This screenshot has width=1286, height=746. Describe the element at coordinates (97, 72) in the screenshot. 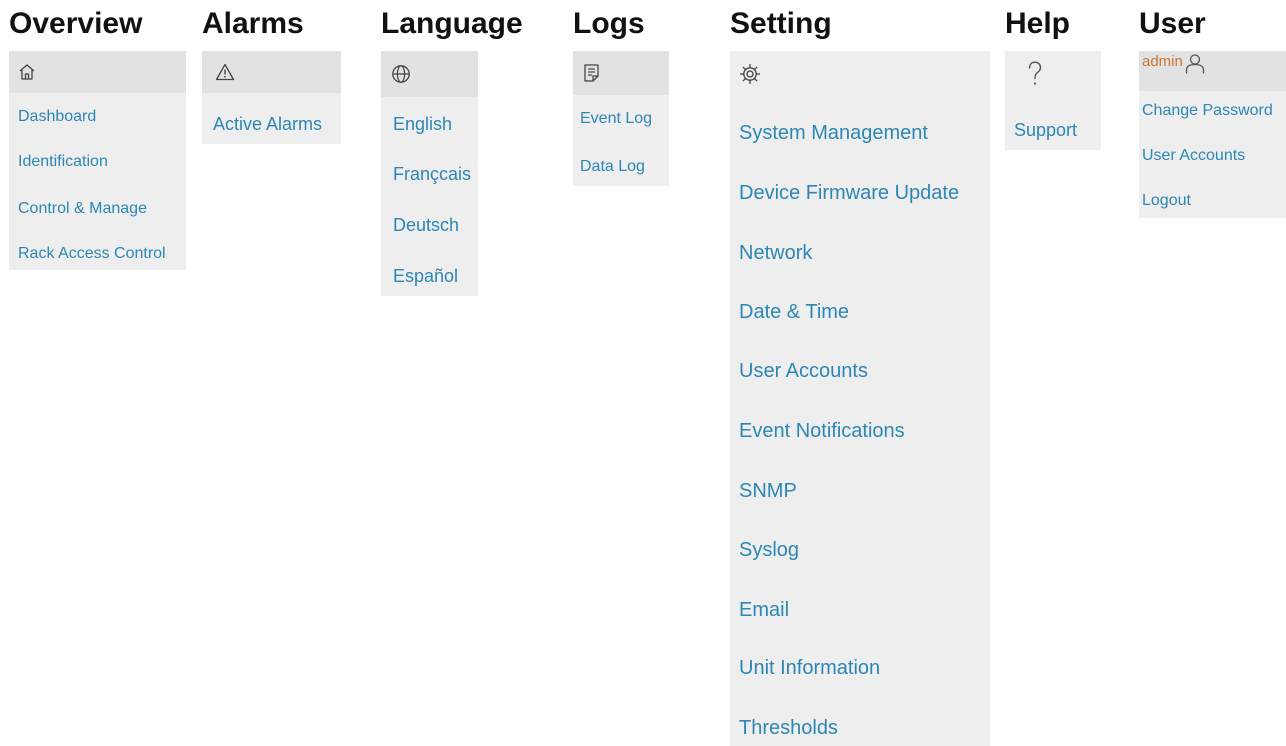

I see `overview-icon-bar` at that location.